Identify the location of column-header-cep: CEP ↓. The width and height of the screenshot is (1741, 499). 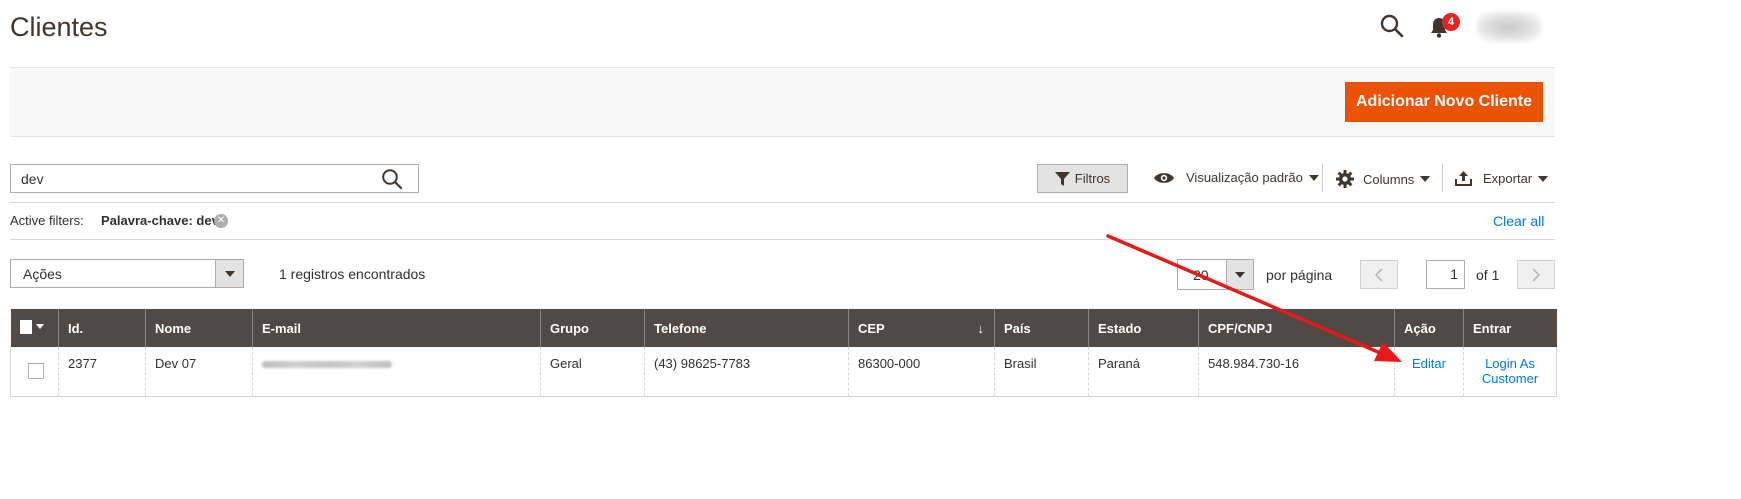
(921, 328).